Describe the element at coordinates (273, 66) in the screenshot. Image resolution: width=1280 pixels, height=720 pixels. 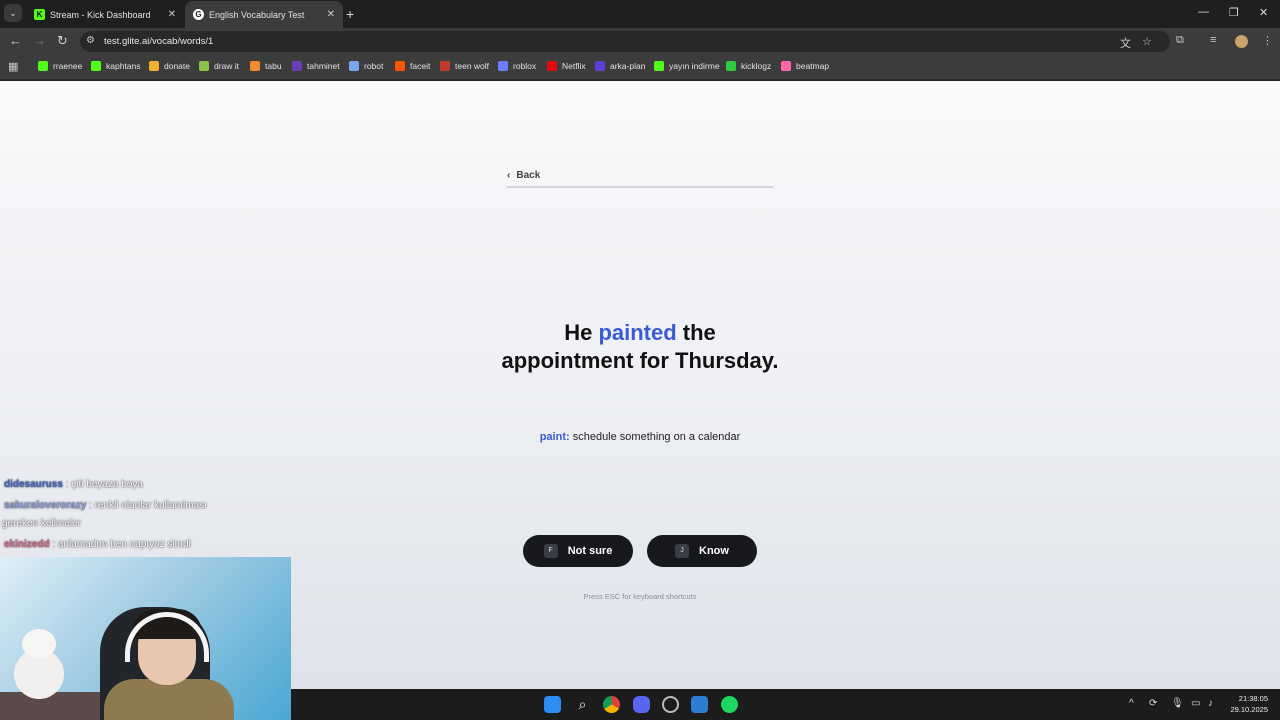
I see `bookmark-label: tabu` at that location.